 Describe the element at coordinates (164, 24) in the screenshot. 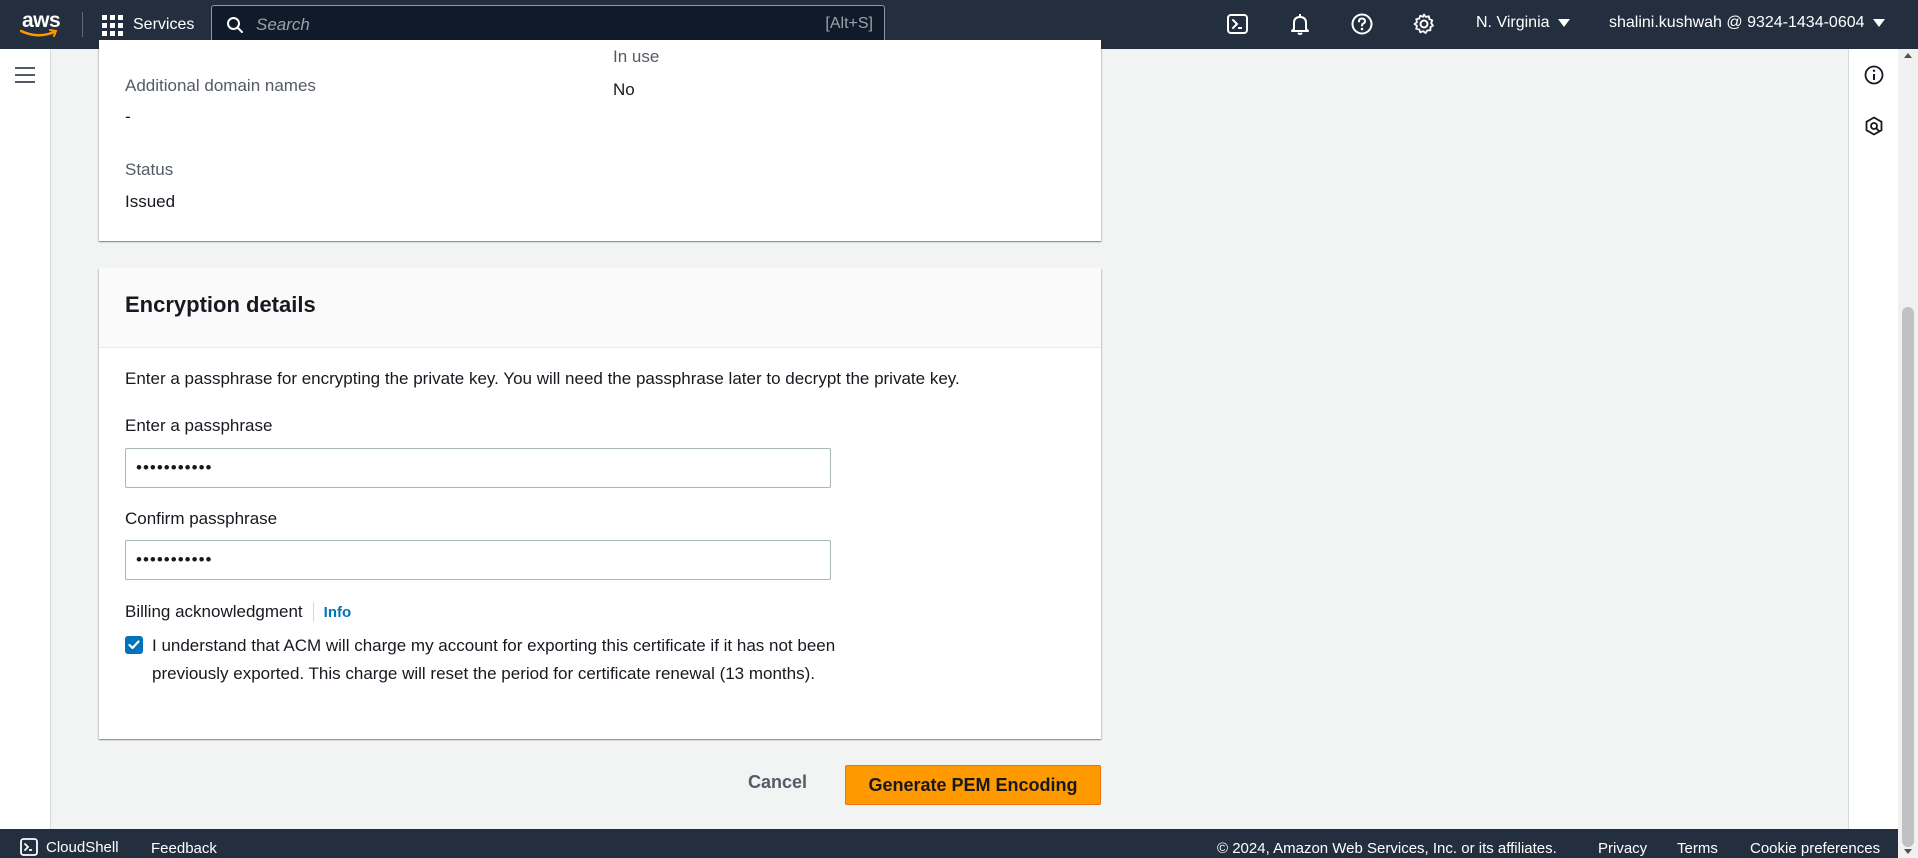

I see `services-label: Services` at that location.